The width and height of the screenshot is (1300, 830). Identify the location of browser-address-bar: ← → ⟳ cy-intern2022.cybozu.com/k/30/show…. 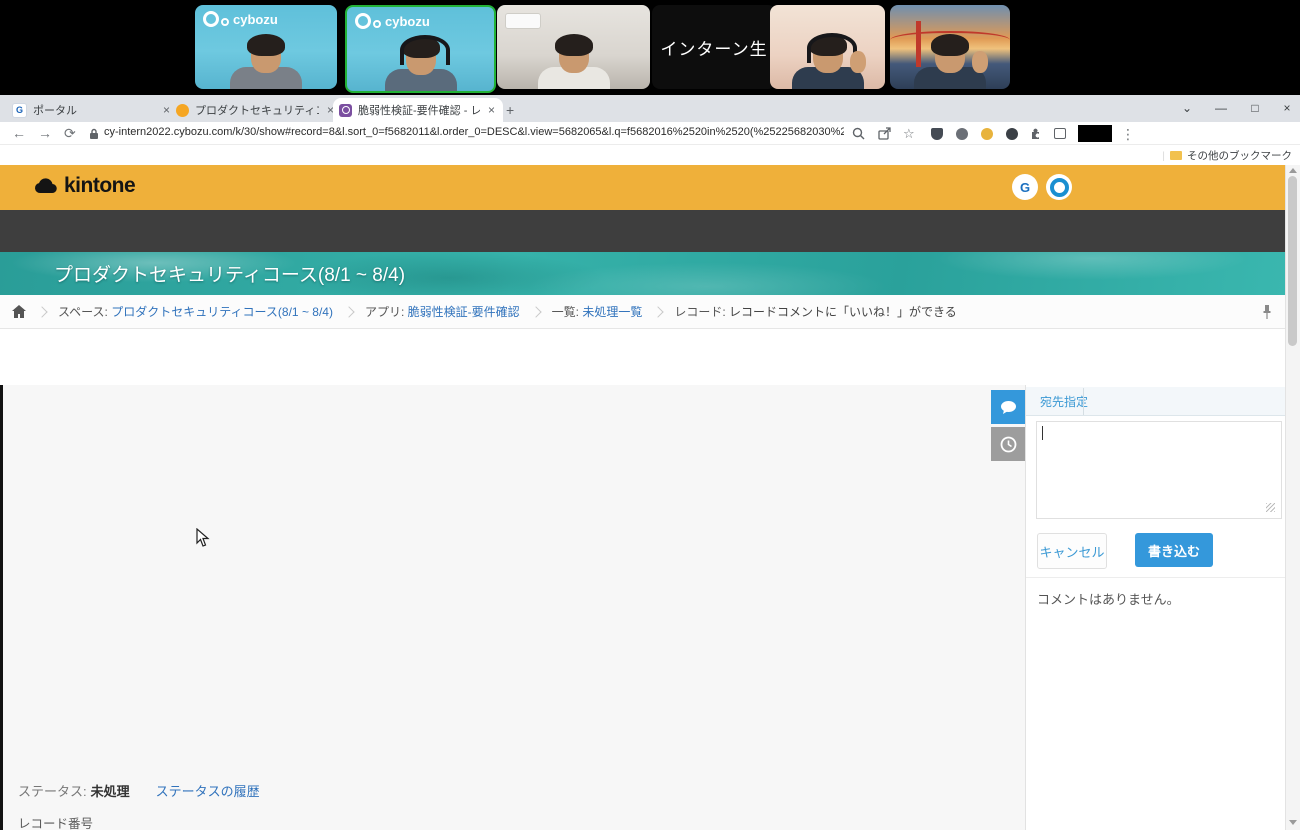
(650, 133).